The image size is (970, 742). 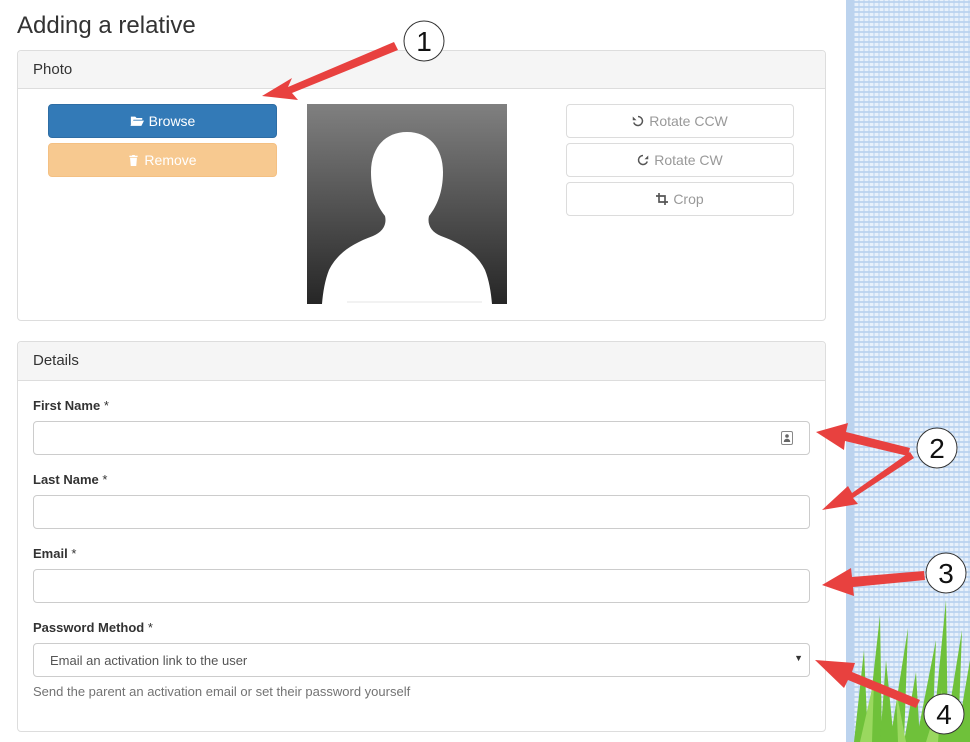 I want to click on password-method-label: Password Method *, so click(x=93, y=627).